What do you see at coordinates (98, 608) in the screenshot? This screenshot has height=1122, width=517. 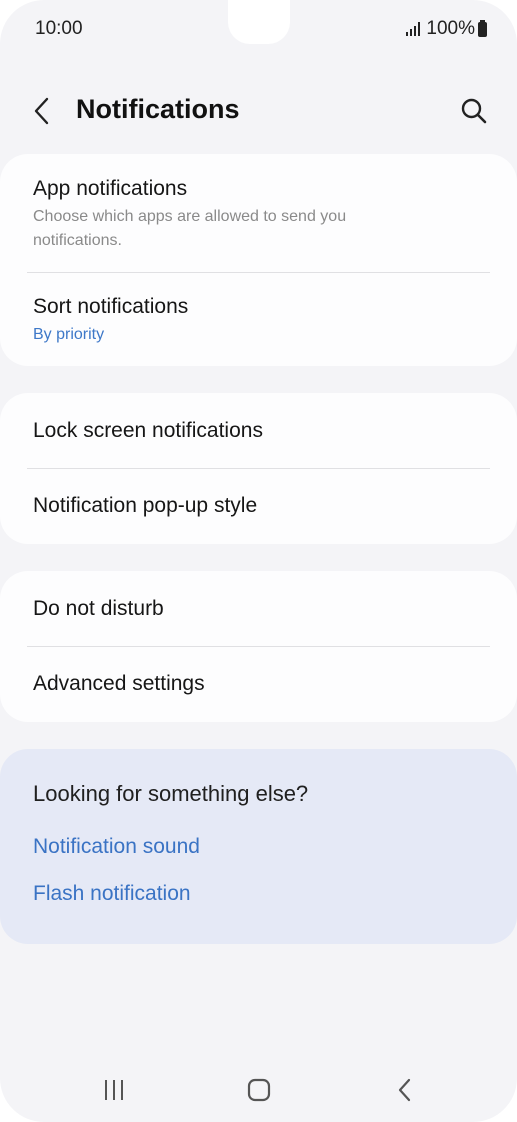 I see `do-not-disturb-title: Do not disturb` at bounding box center [98, 608].